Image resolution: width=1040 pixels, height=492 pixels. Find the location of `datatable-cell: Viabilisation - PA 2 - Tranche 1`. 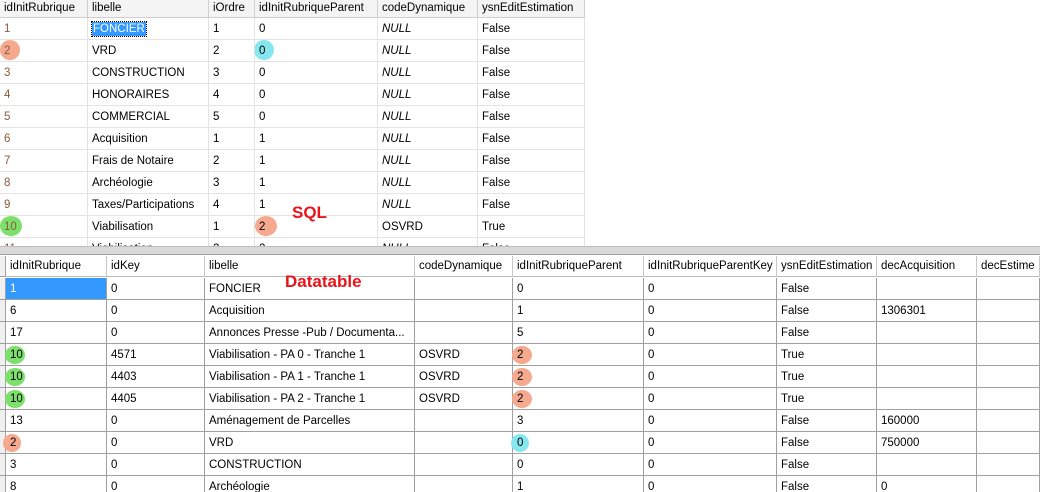

datatable-cell: Viabilisation - PA 2 - Tranche 1 is located at coordinates (310, 399).